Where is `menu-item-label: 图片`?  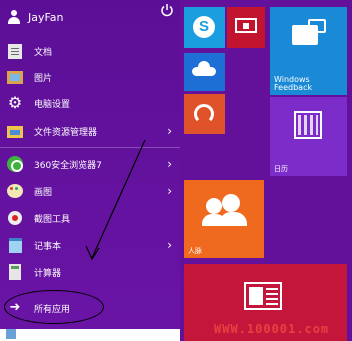 menu-item-label: 图片 is located at coordinates (43, 78).